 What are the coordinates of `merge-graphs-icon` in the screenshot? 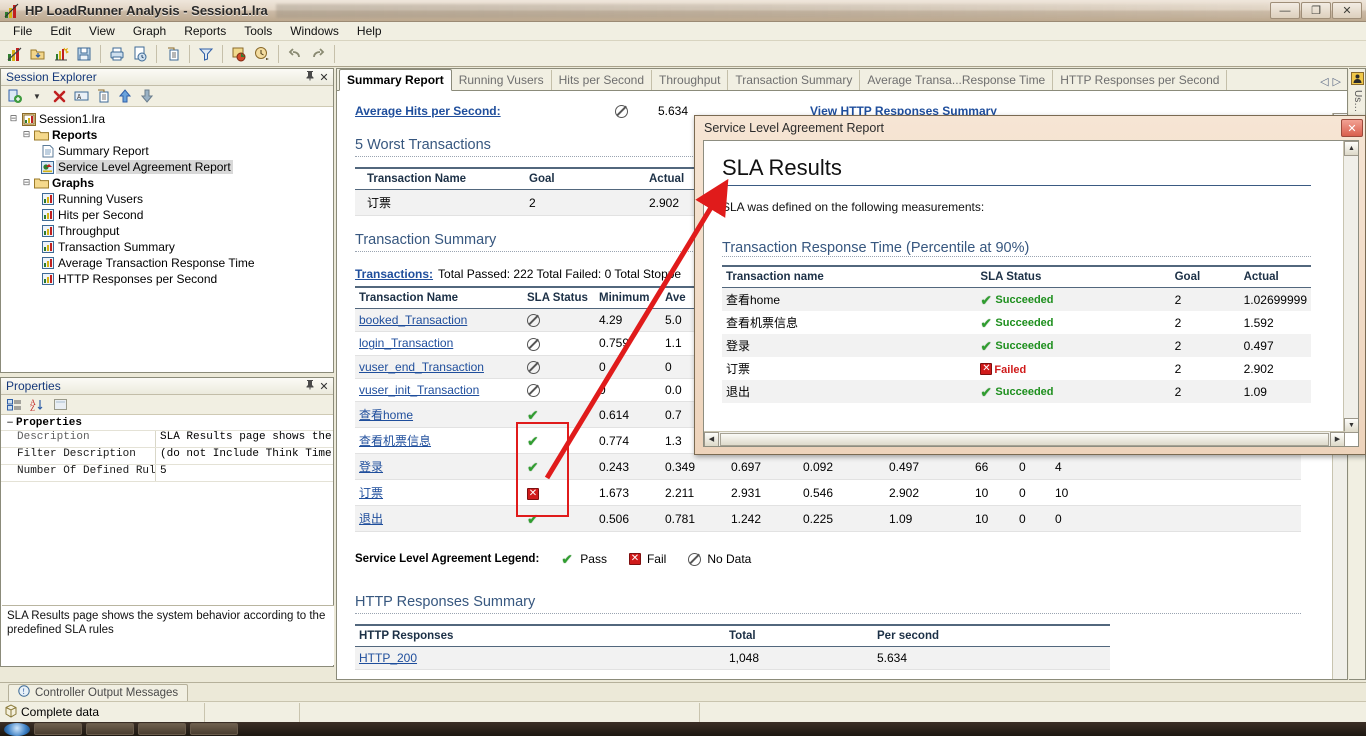 It's located at (239, 54).